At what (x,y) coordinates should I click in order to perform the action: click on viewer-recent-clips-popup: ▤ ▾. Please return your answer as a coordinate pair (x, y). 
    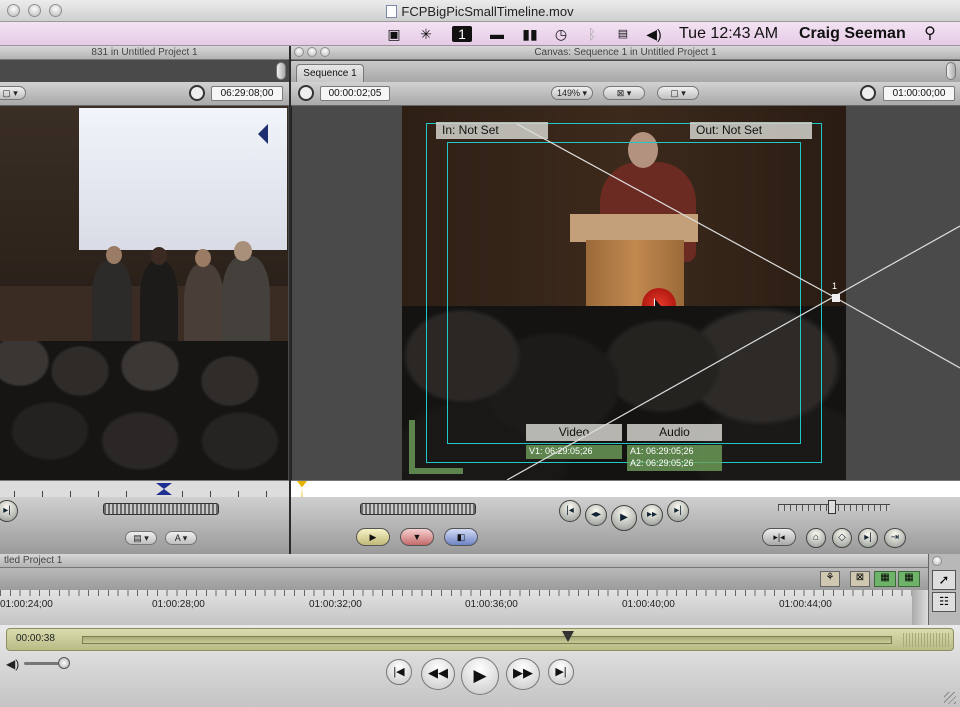
    Looking at the image, I should click on (141, 538).